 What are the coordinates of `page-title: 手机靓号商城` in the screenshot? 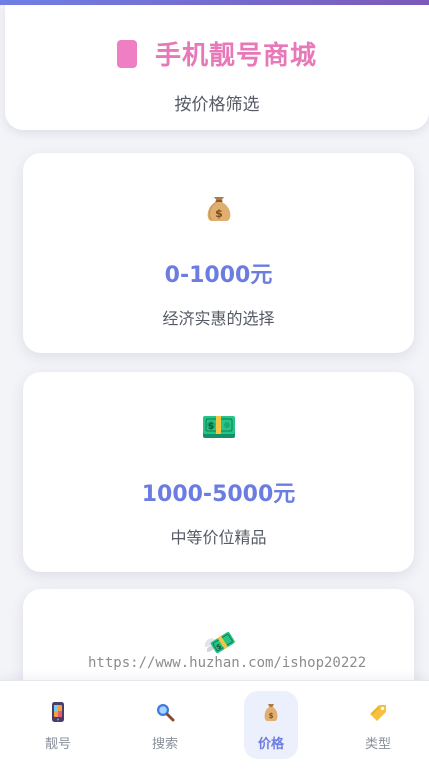 It's located at (235, 56).